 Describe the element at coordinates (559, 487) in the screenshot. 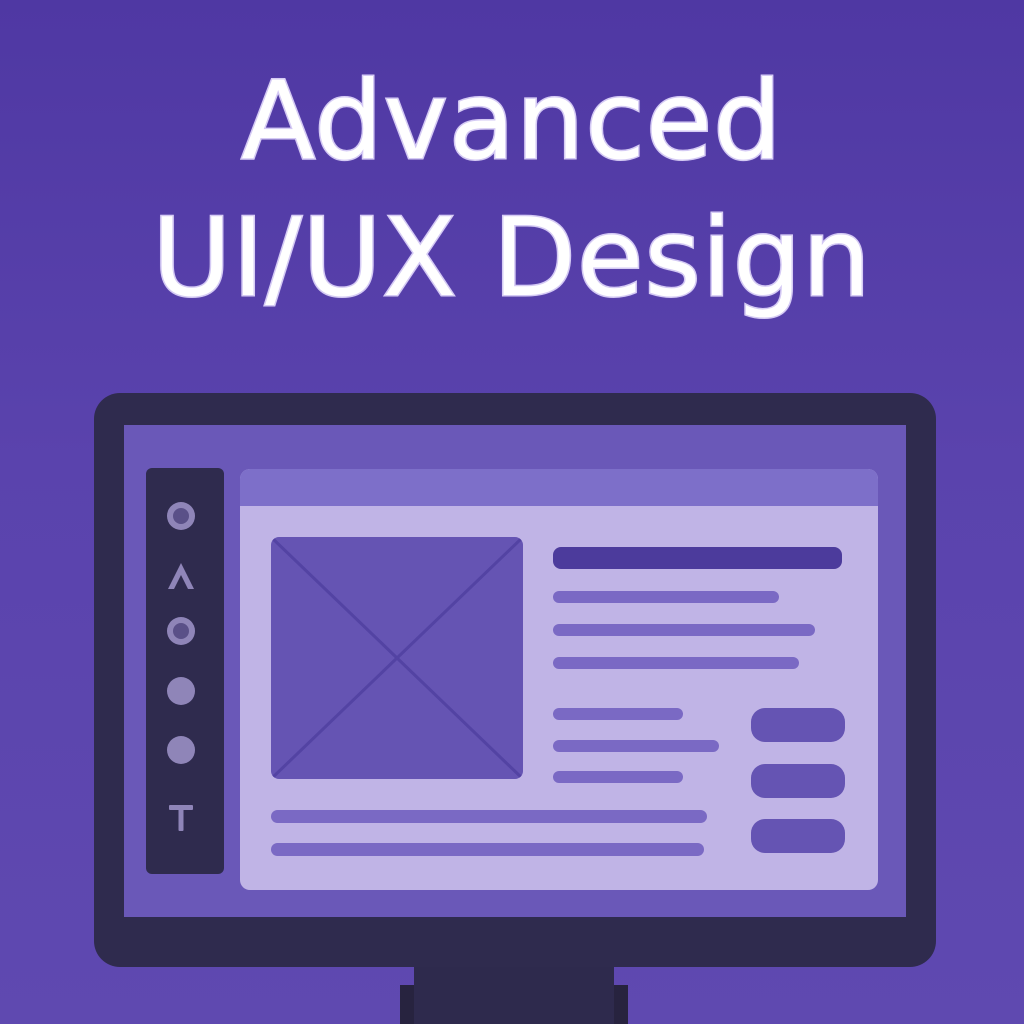

I see `panel-header-bar` at that location.